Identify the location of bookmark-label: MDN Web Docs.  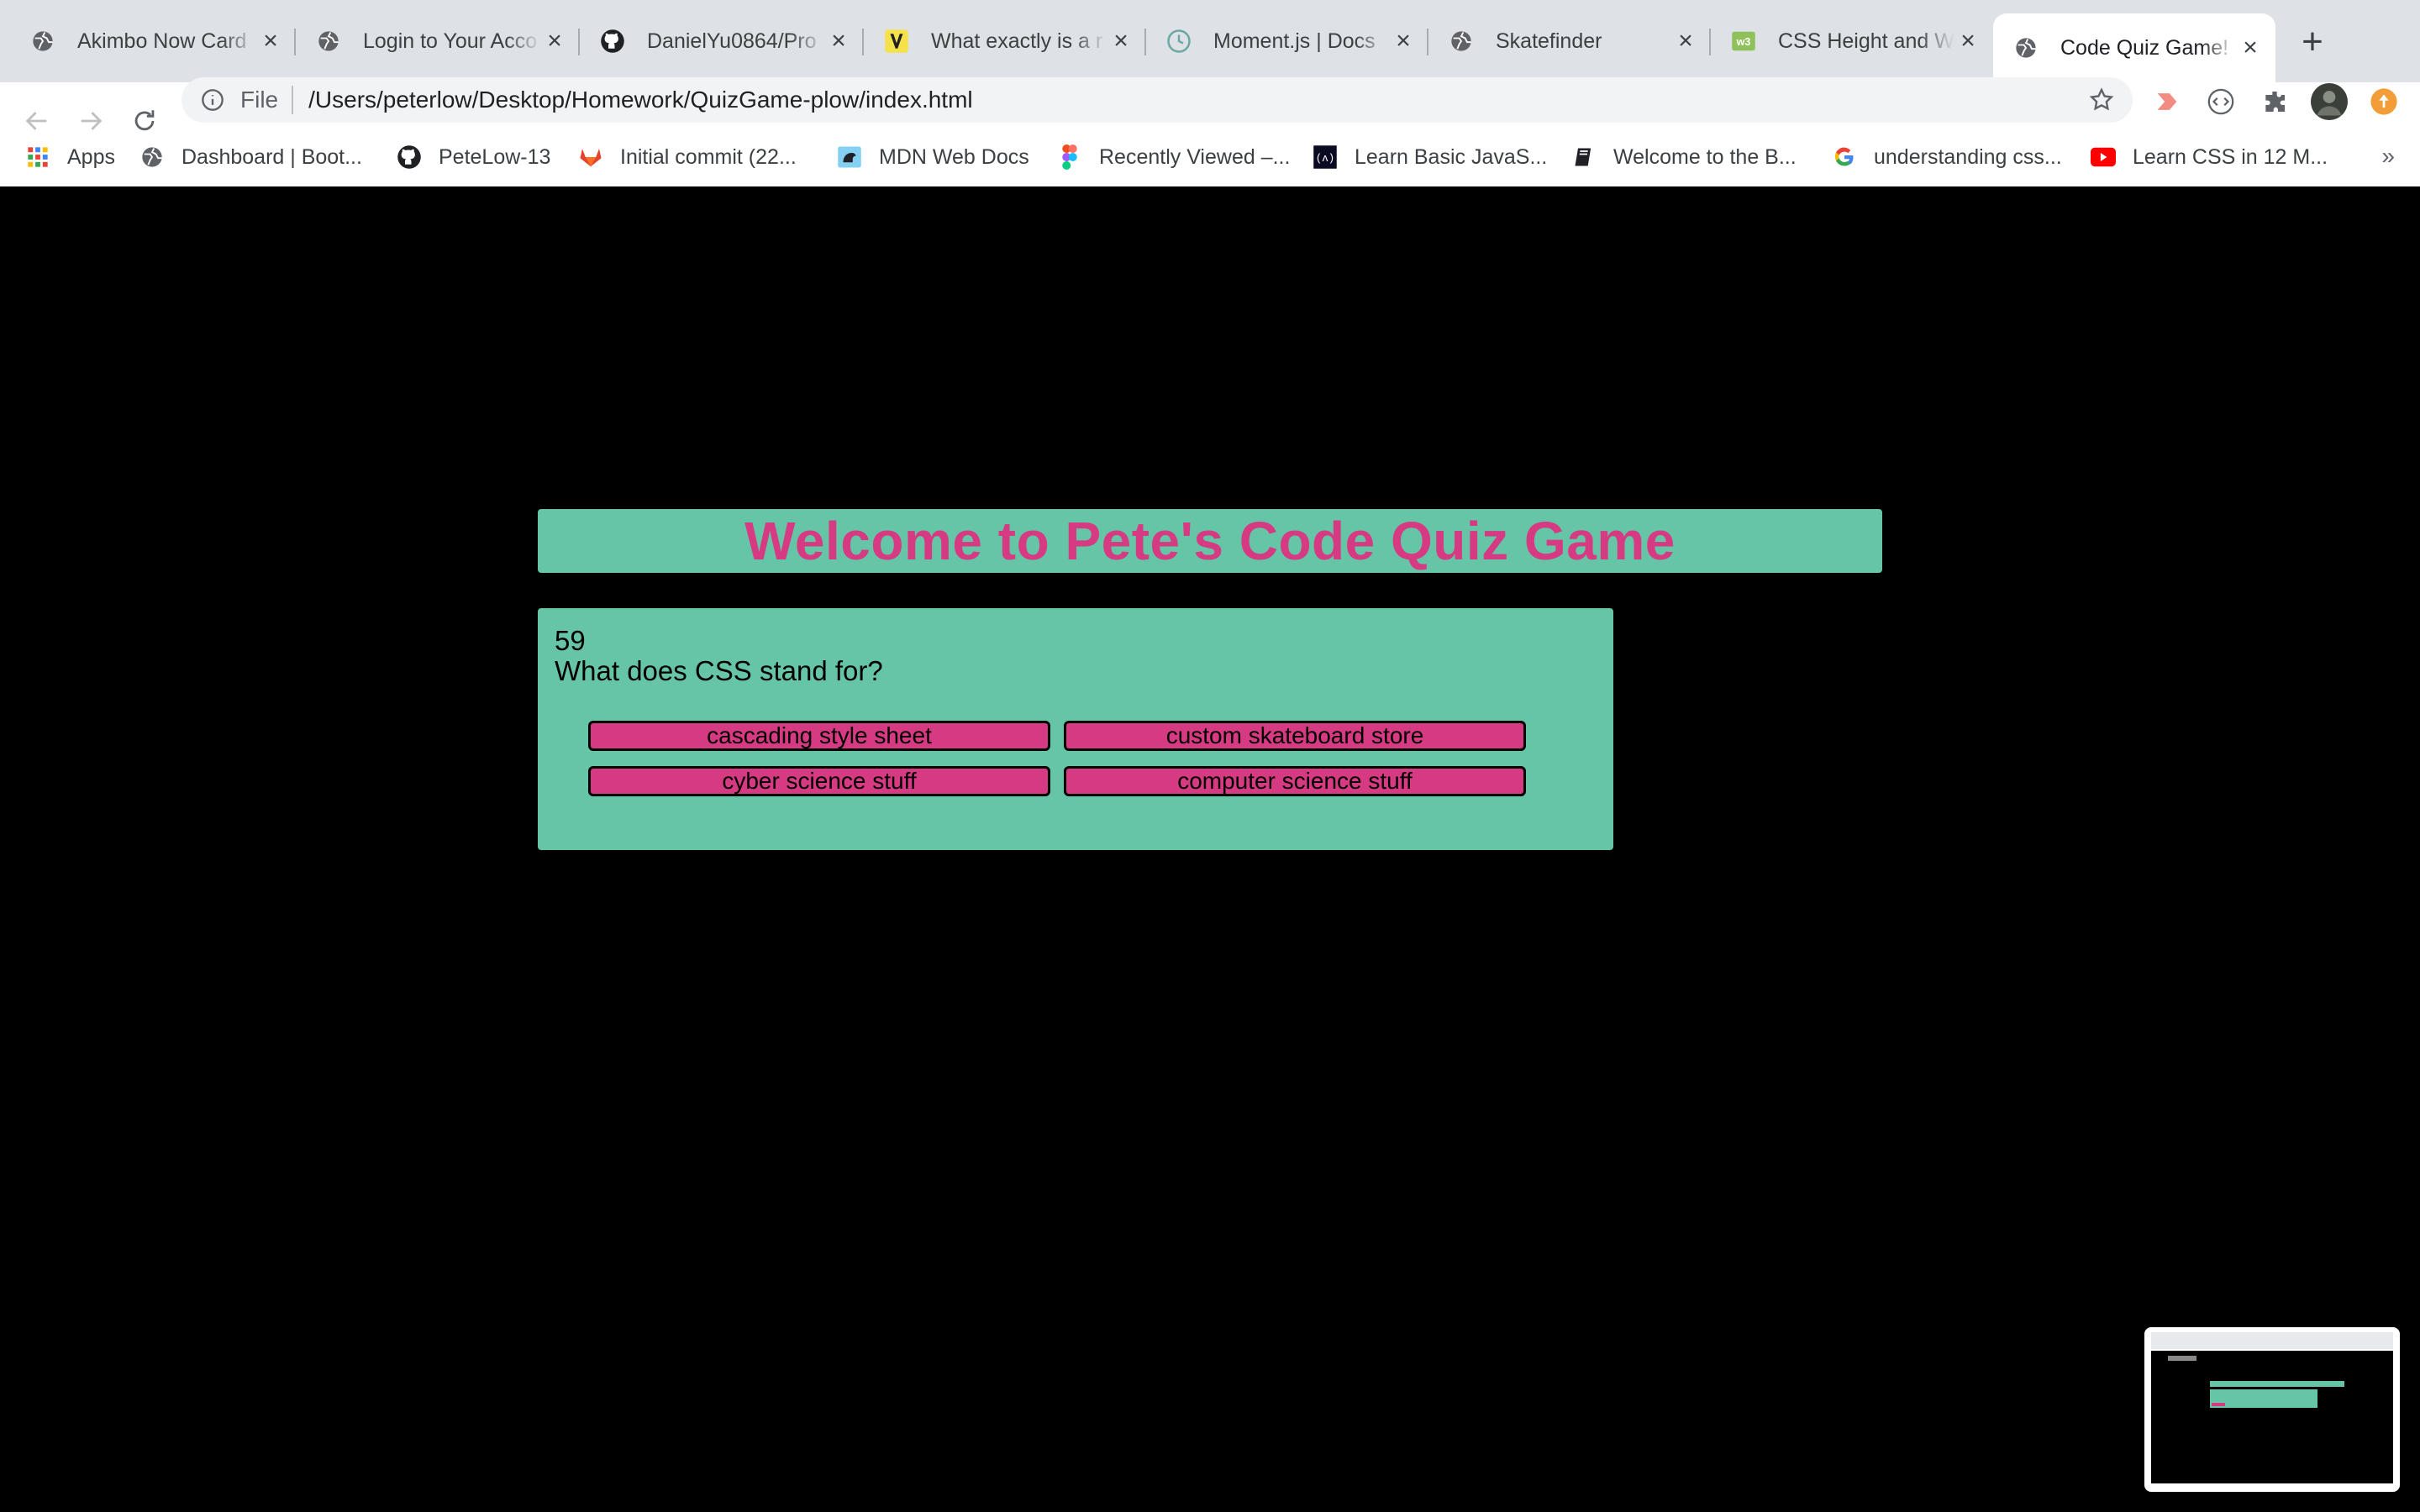
(954, 156).